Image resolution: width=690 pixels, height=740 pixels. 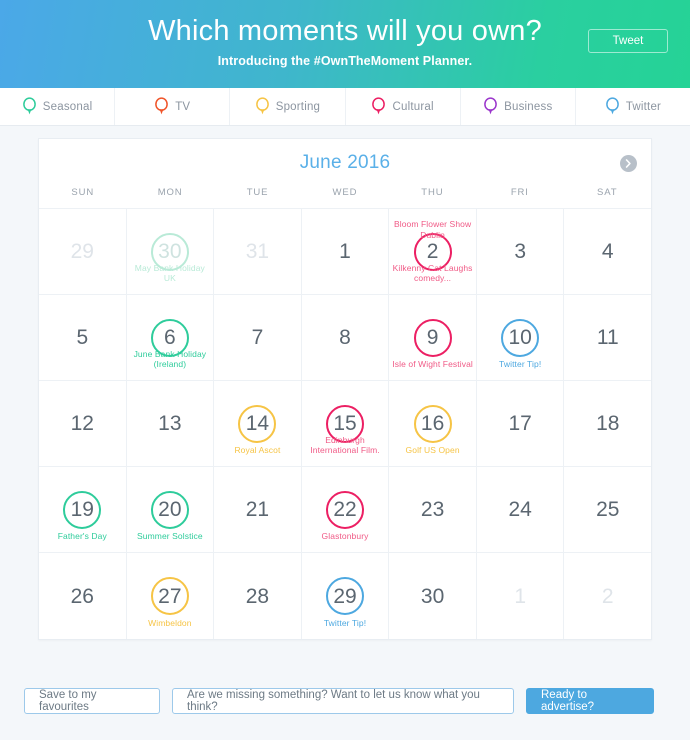 I want to click on calendar-day-cell: 7, so click(x=258, y=338).